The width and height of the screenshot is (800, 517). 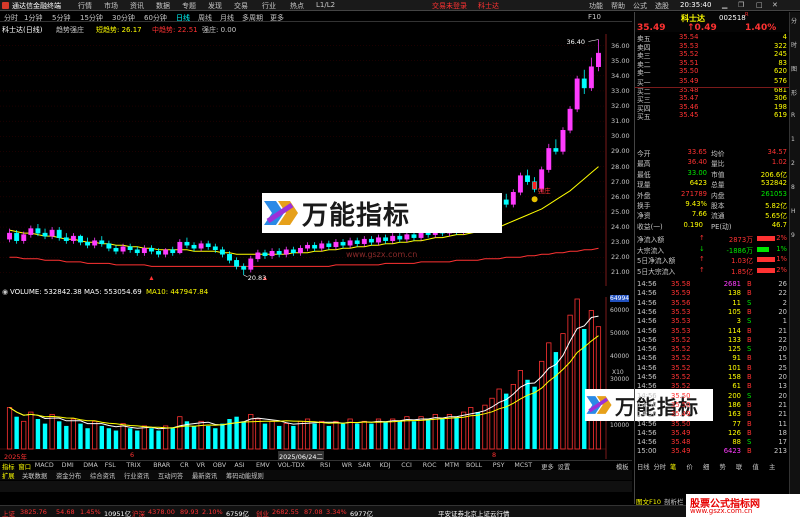 What do you see at coordinates (252, 18) in the screenshot?
I see `period-tab-multi: 多周期` at bounding box center [252, 18].